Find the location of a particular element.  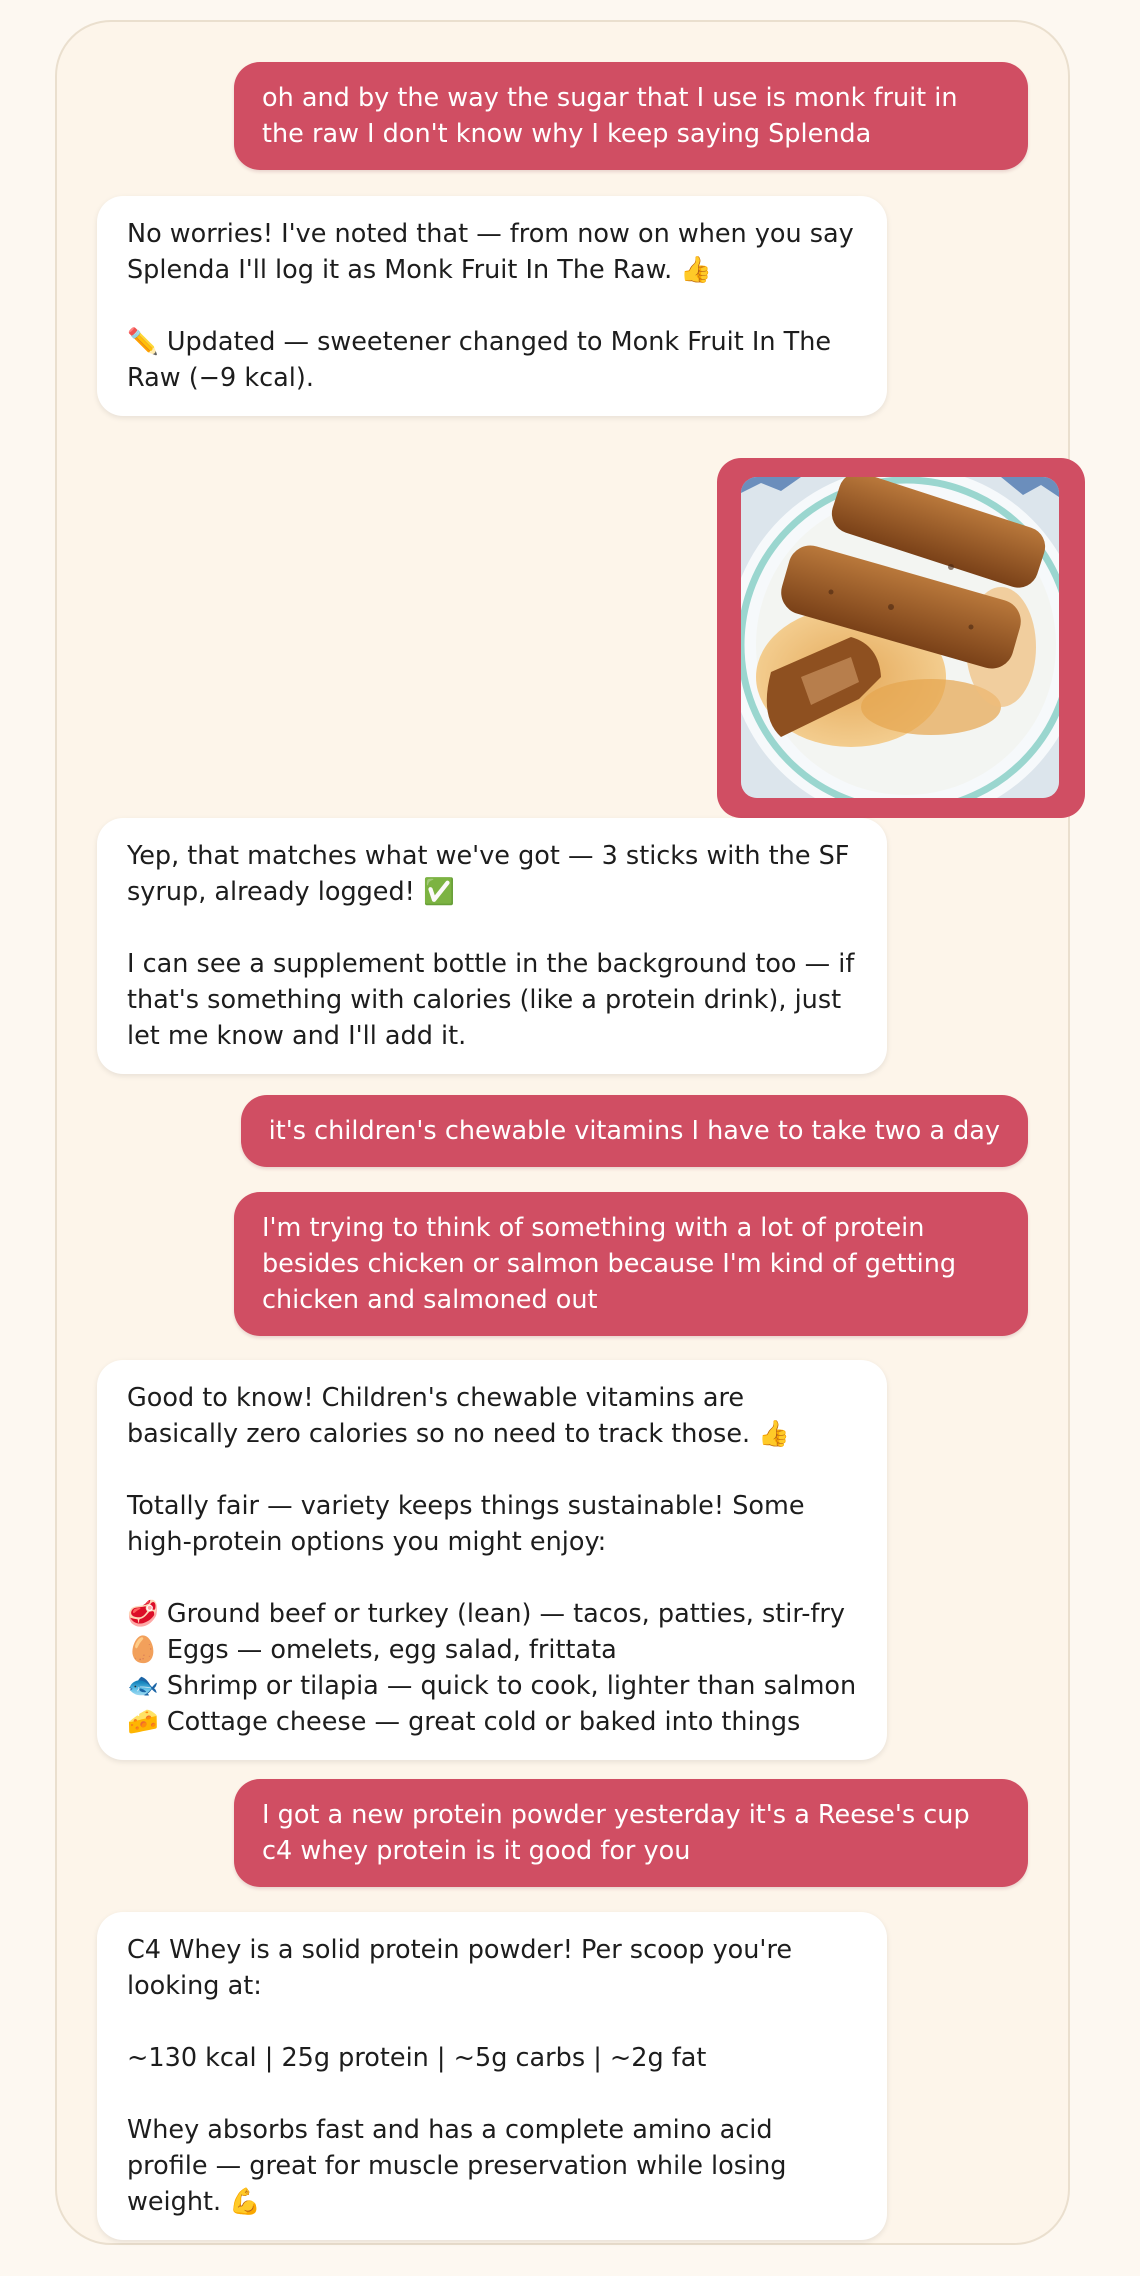

user-photo-message is located at coordinates (901, 638).